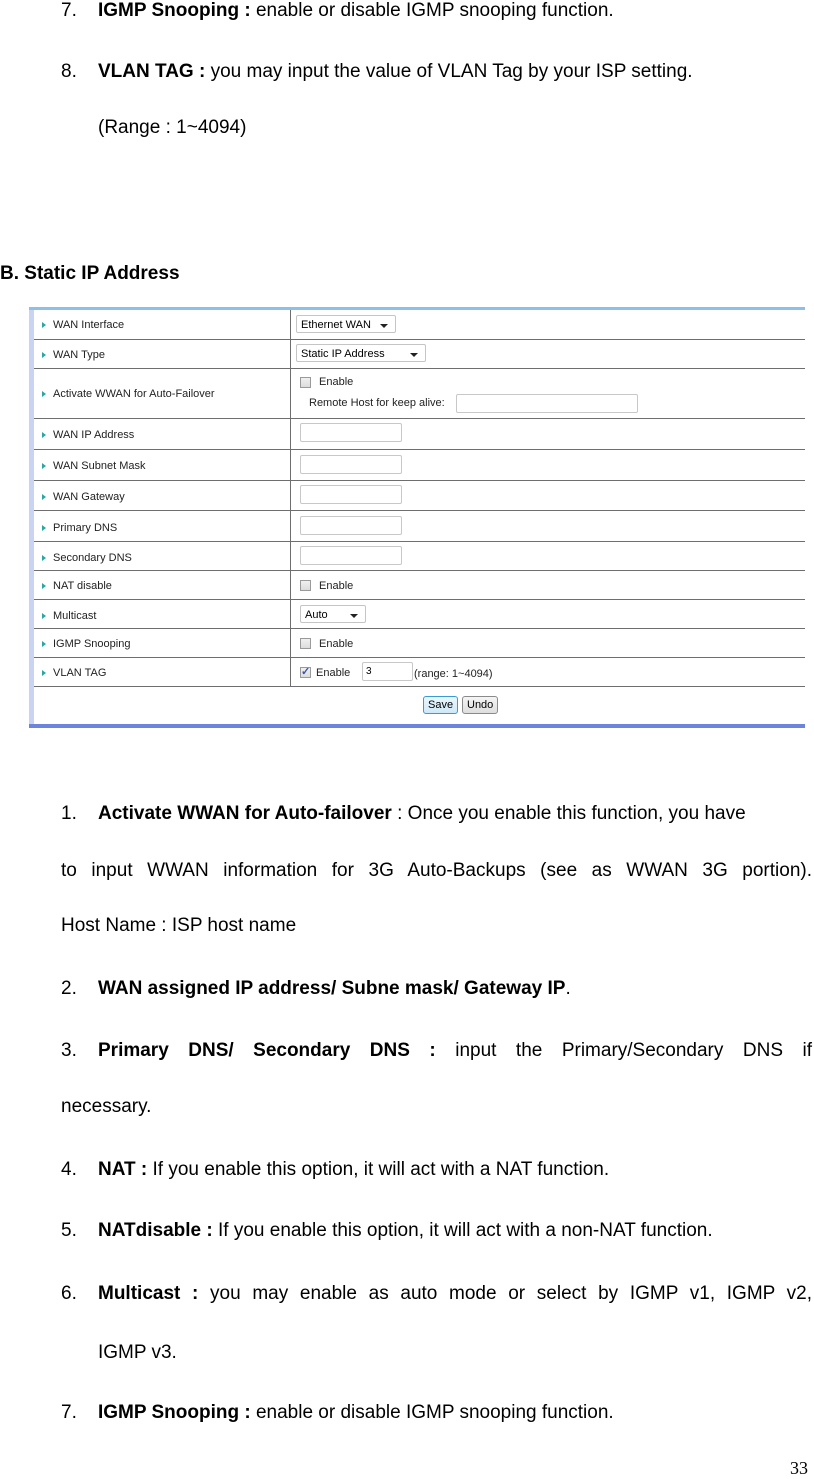  I want to click on page-number: 33, so click(799, 1468).